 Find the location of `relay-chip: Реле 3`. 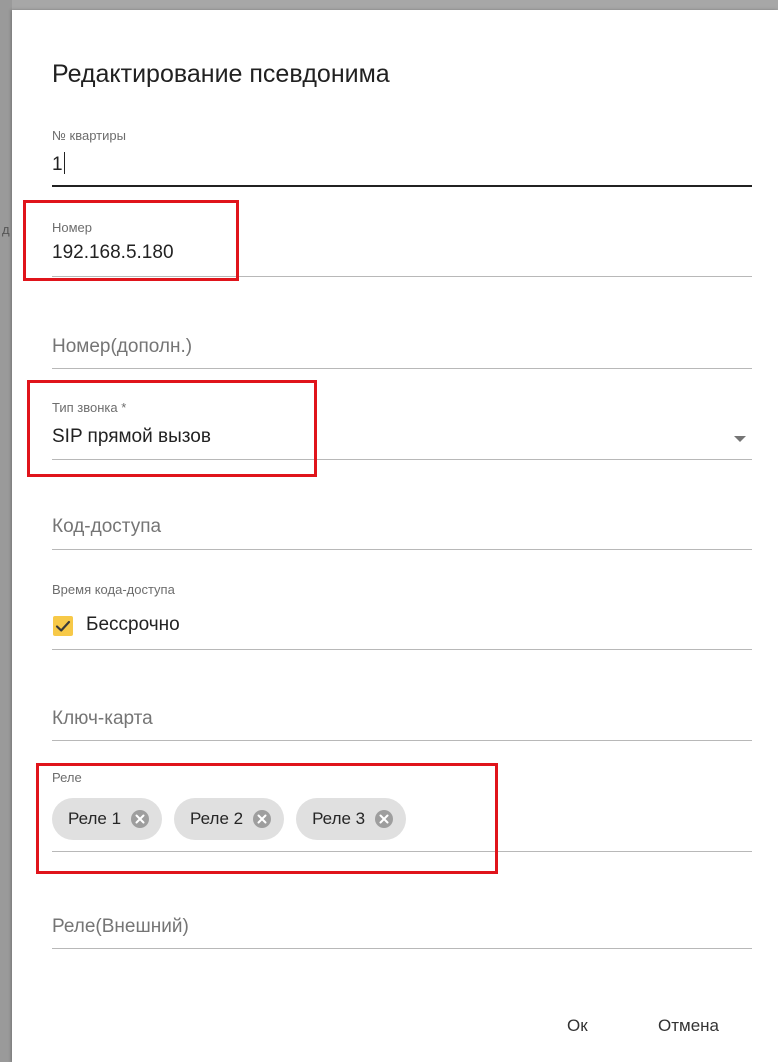

relay-chip: Реле 3 is located at coordinates (351, 819).